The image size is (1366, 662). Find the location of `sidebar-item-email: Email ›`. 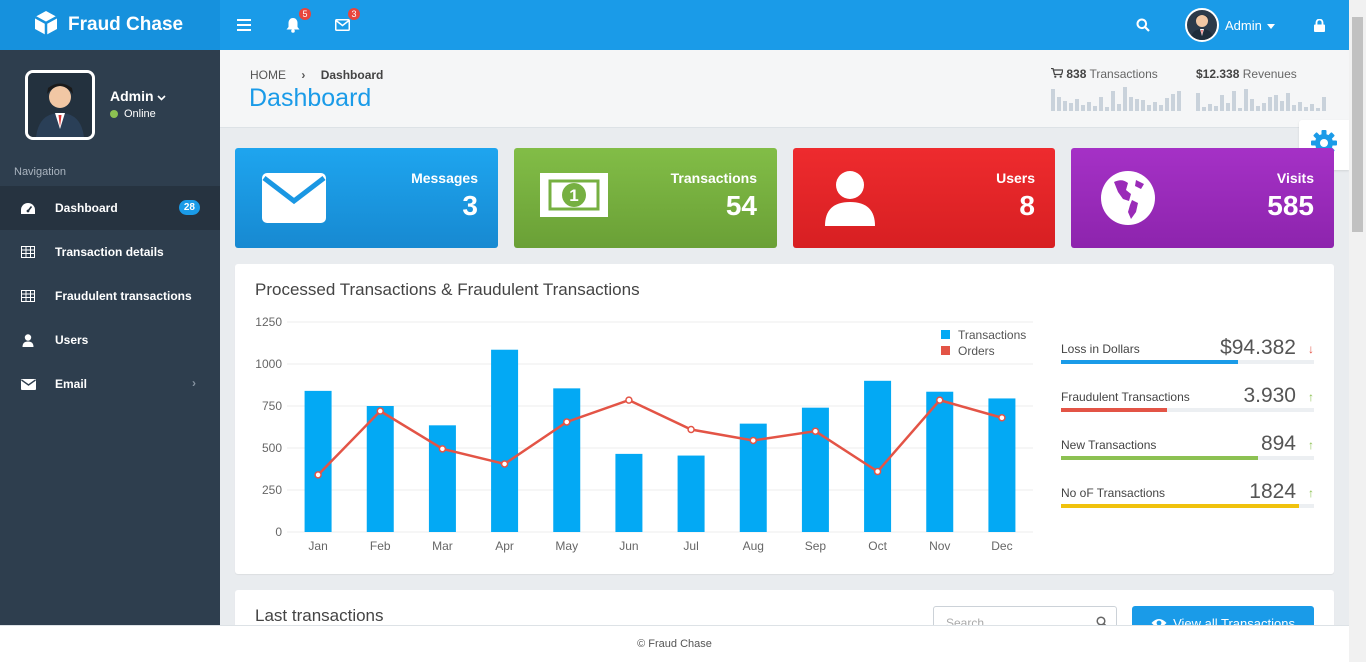

sidebar-item-email: Email › is located at coordinates (110, 384).